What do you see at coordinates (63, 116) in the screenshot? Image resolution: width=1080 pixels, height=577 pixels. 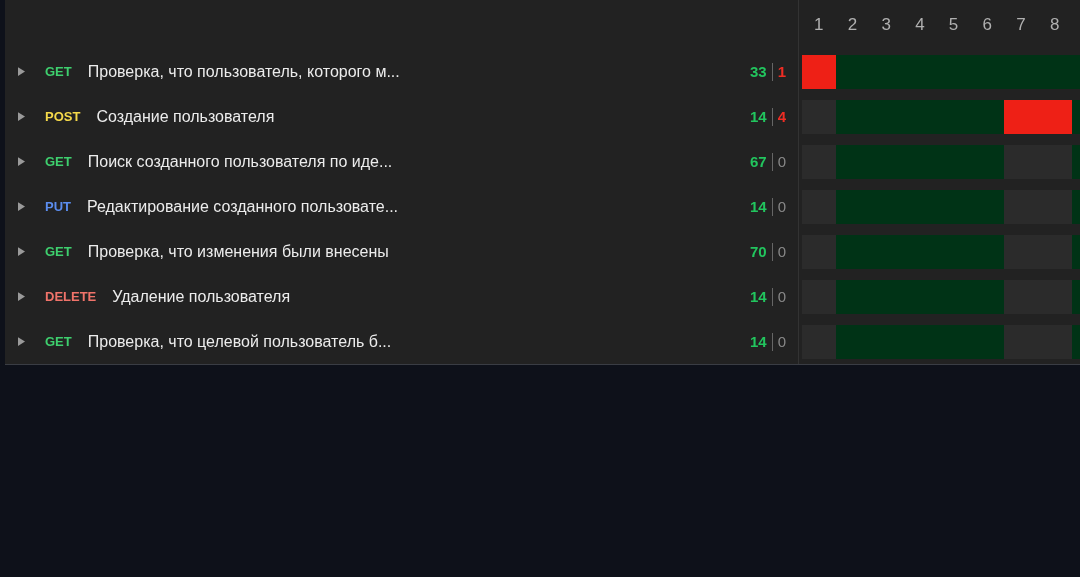 I see `http-method: POST` at bounding box center [63, 116].